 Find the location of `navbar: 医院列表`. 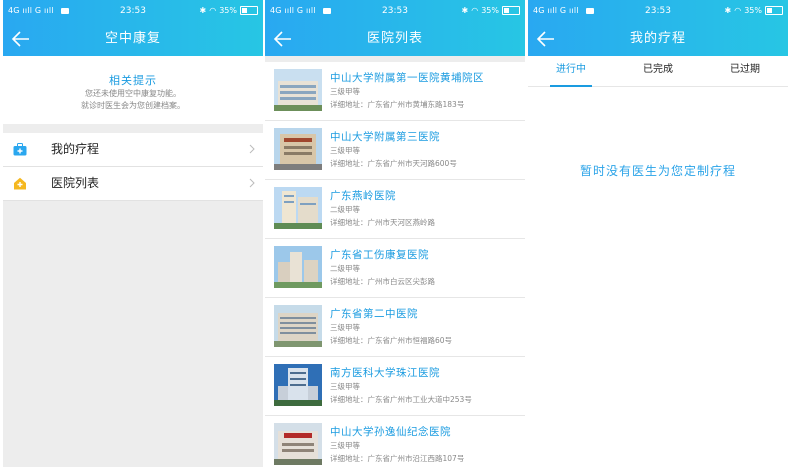

navbar: 医院列表 is located at coordinates (395, 39).